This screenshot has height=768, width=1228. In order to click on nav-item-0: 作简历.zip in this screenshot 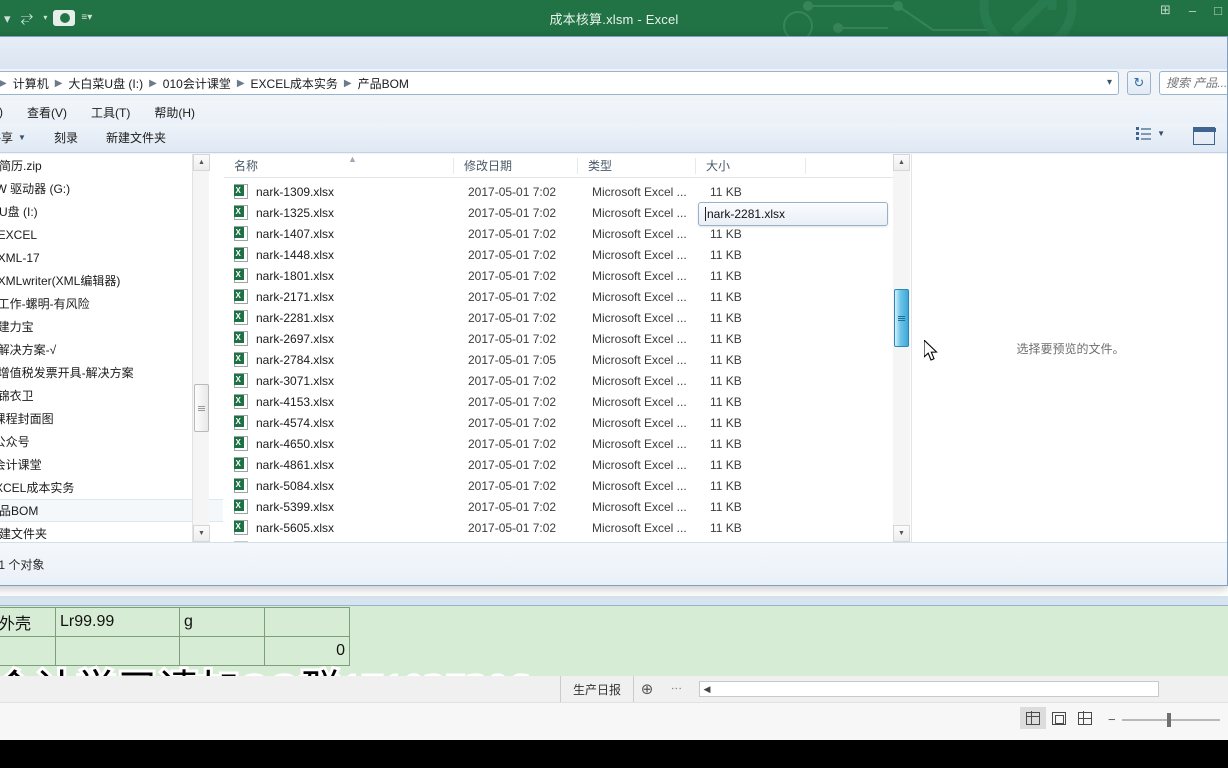, I will do `click(111, 165)`.